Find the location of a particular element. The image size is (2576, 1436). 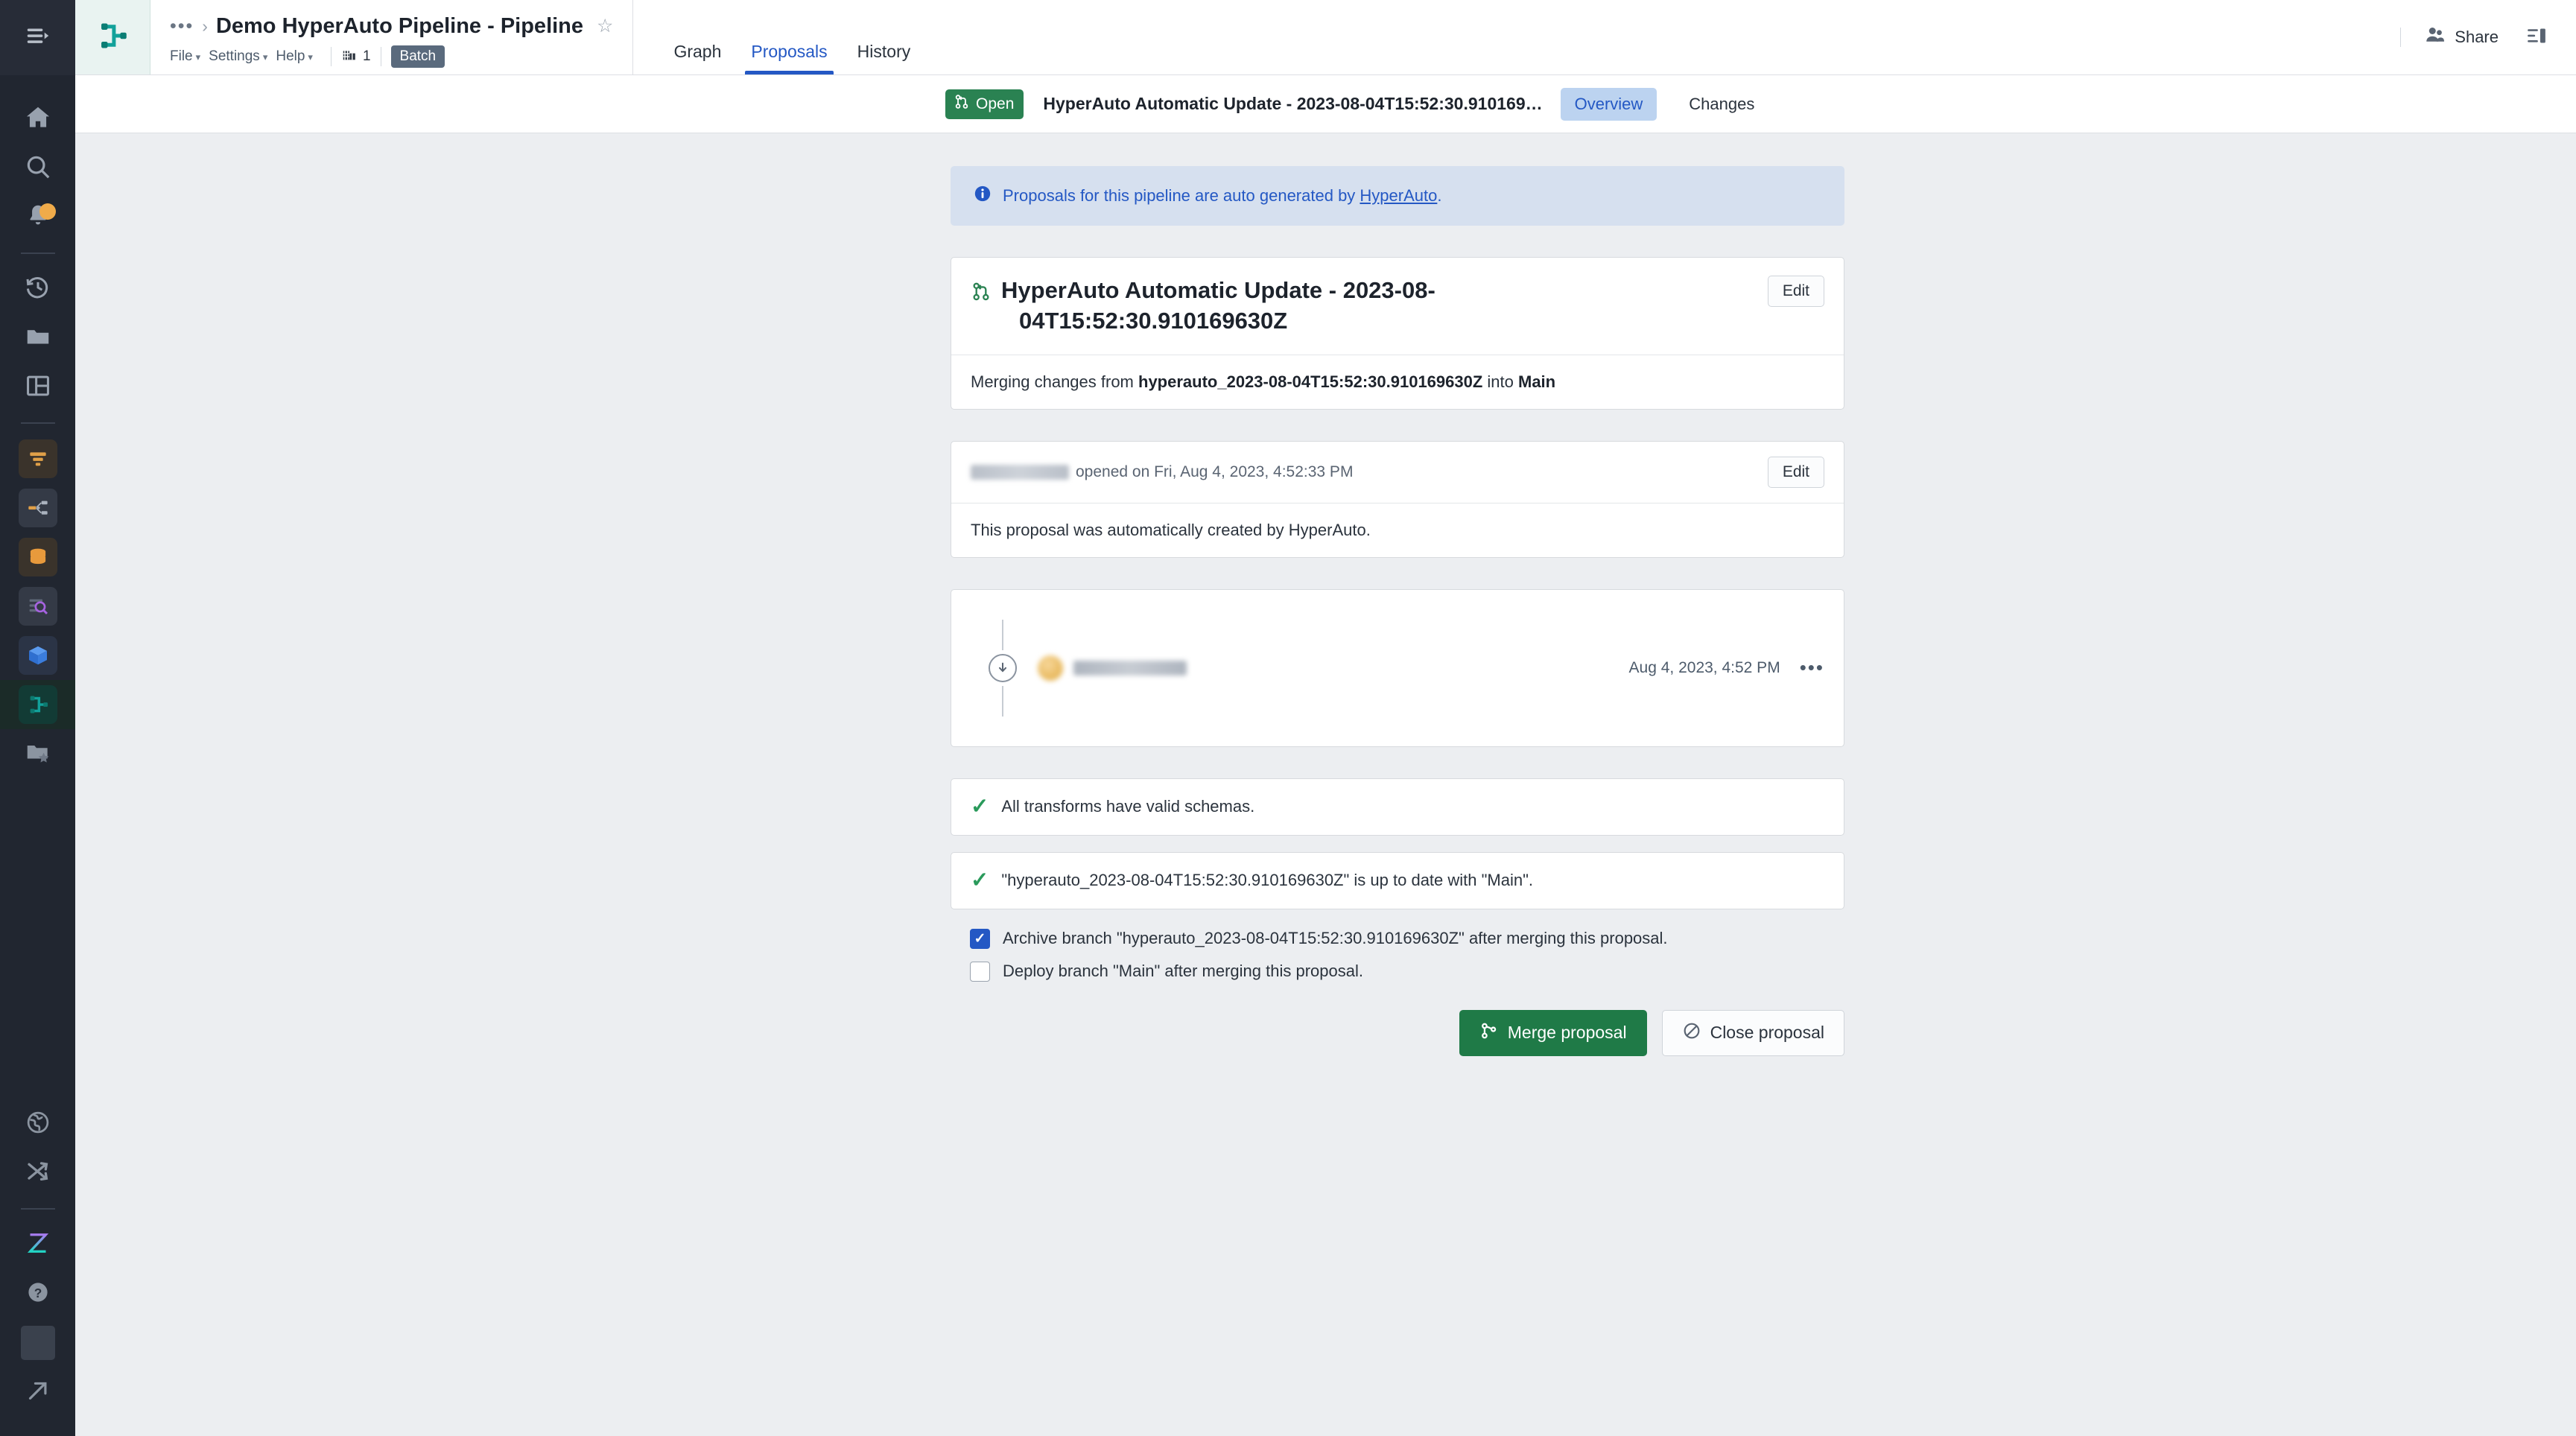

menu-settings: Settings ▾ is located at coordinates (243, 56).